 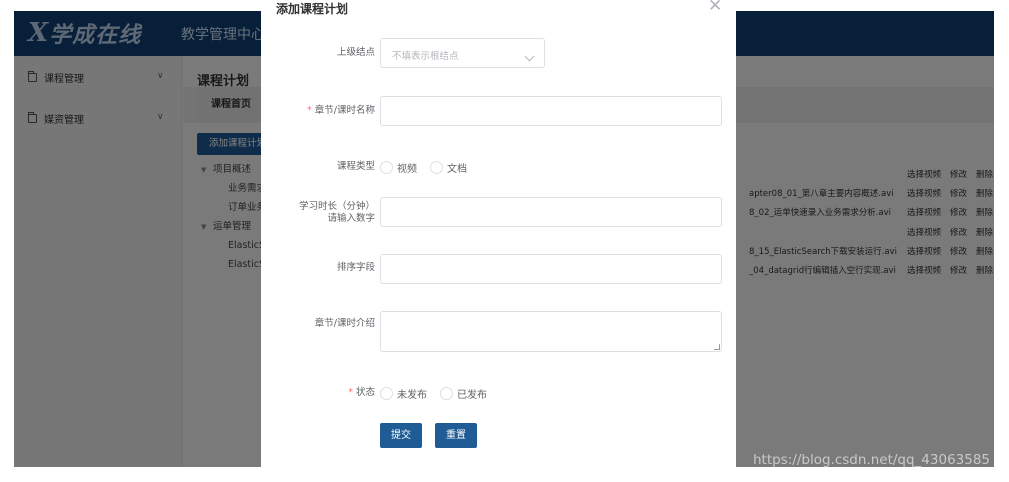 I want to click on chapter-name-input, so click(x=551, y=111).